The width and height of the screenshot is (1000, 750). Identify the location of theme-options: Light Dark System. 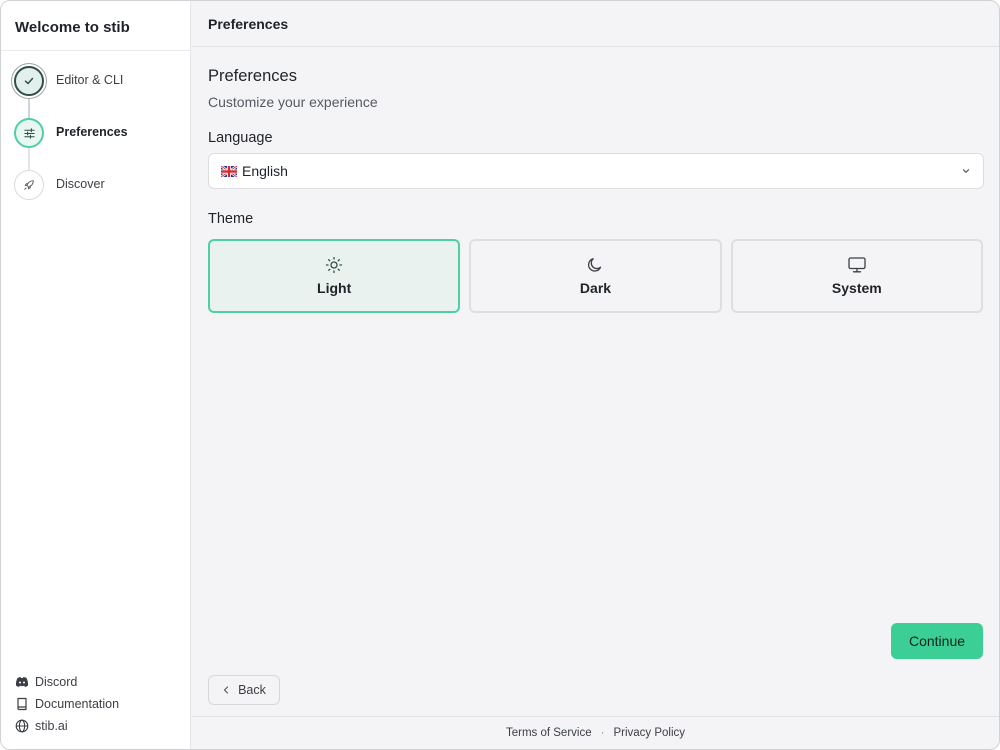
(595, 276).